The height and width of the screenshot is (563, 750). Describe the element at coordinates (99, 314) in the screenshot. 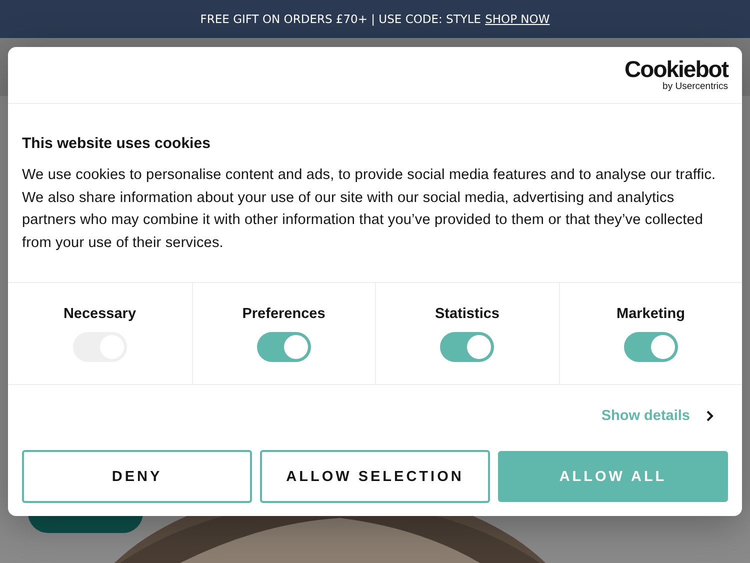

I see `category-label: Necessary` at that location.